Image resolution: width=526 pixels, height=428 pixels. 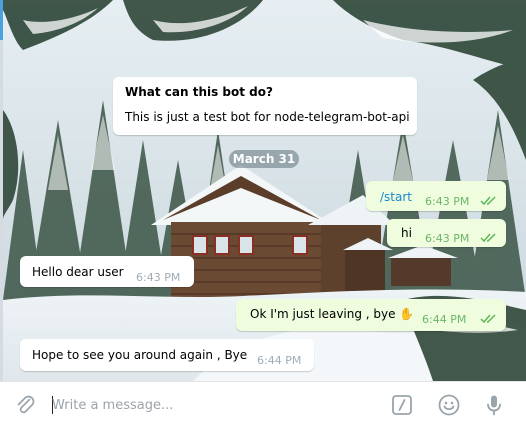 I want to click on paperclip-icon, so click(x=25, y=405).